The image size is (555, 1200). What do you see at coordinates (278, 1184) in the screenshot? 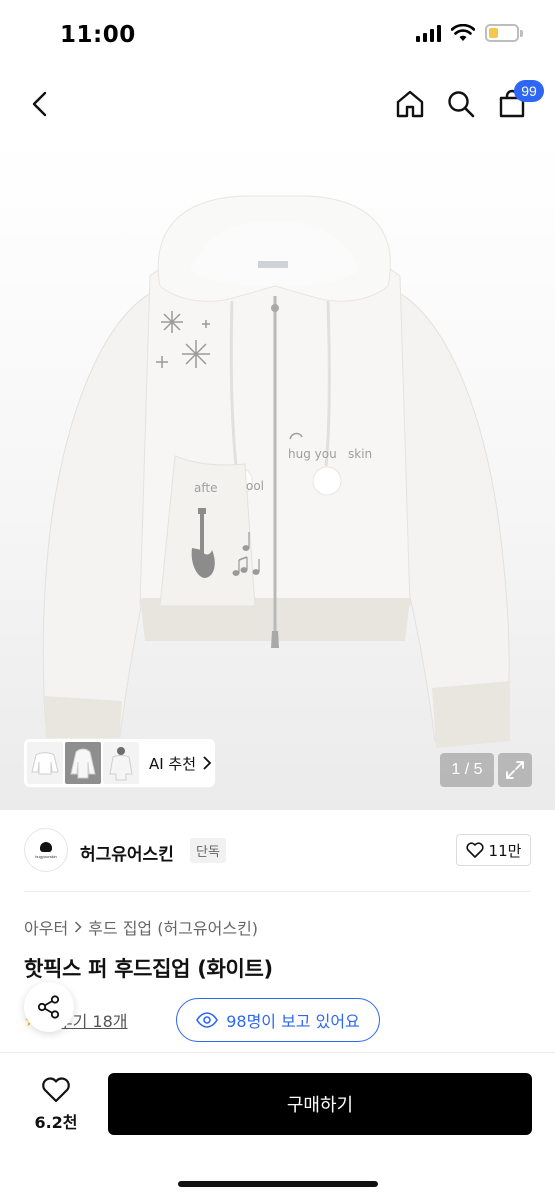
I see `home-indicator` at bounding box center [278, 1184].